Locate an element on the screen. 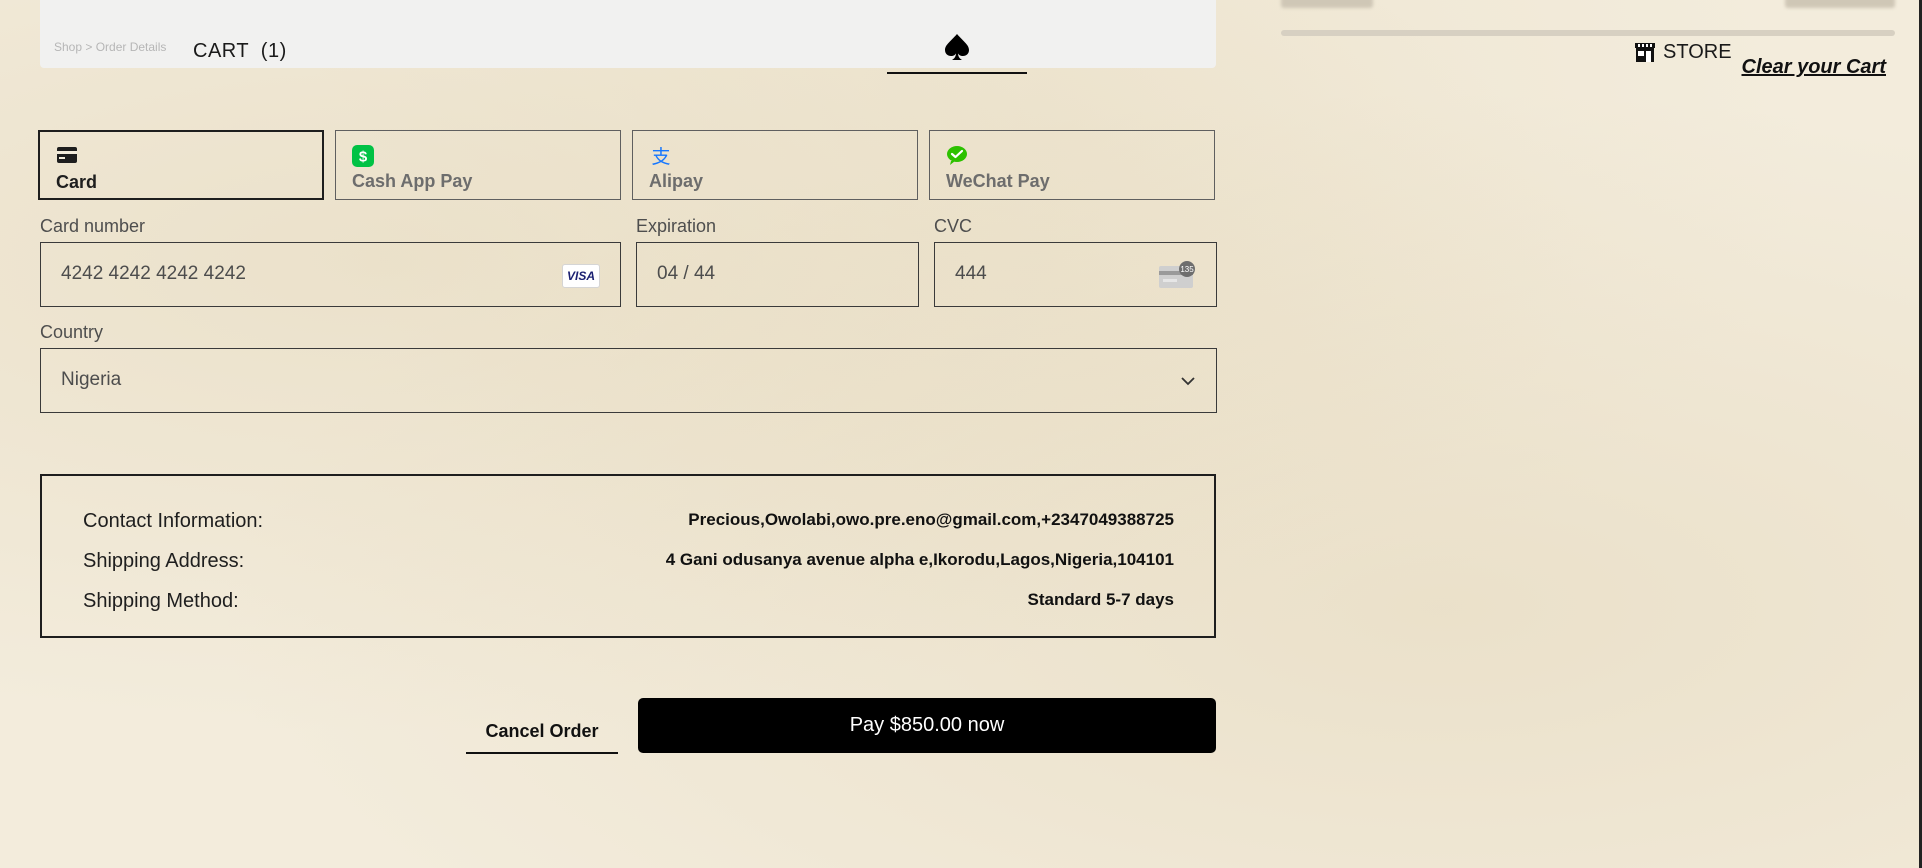  spade-icon is located at coordinates (957, 47).